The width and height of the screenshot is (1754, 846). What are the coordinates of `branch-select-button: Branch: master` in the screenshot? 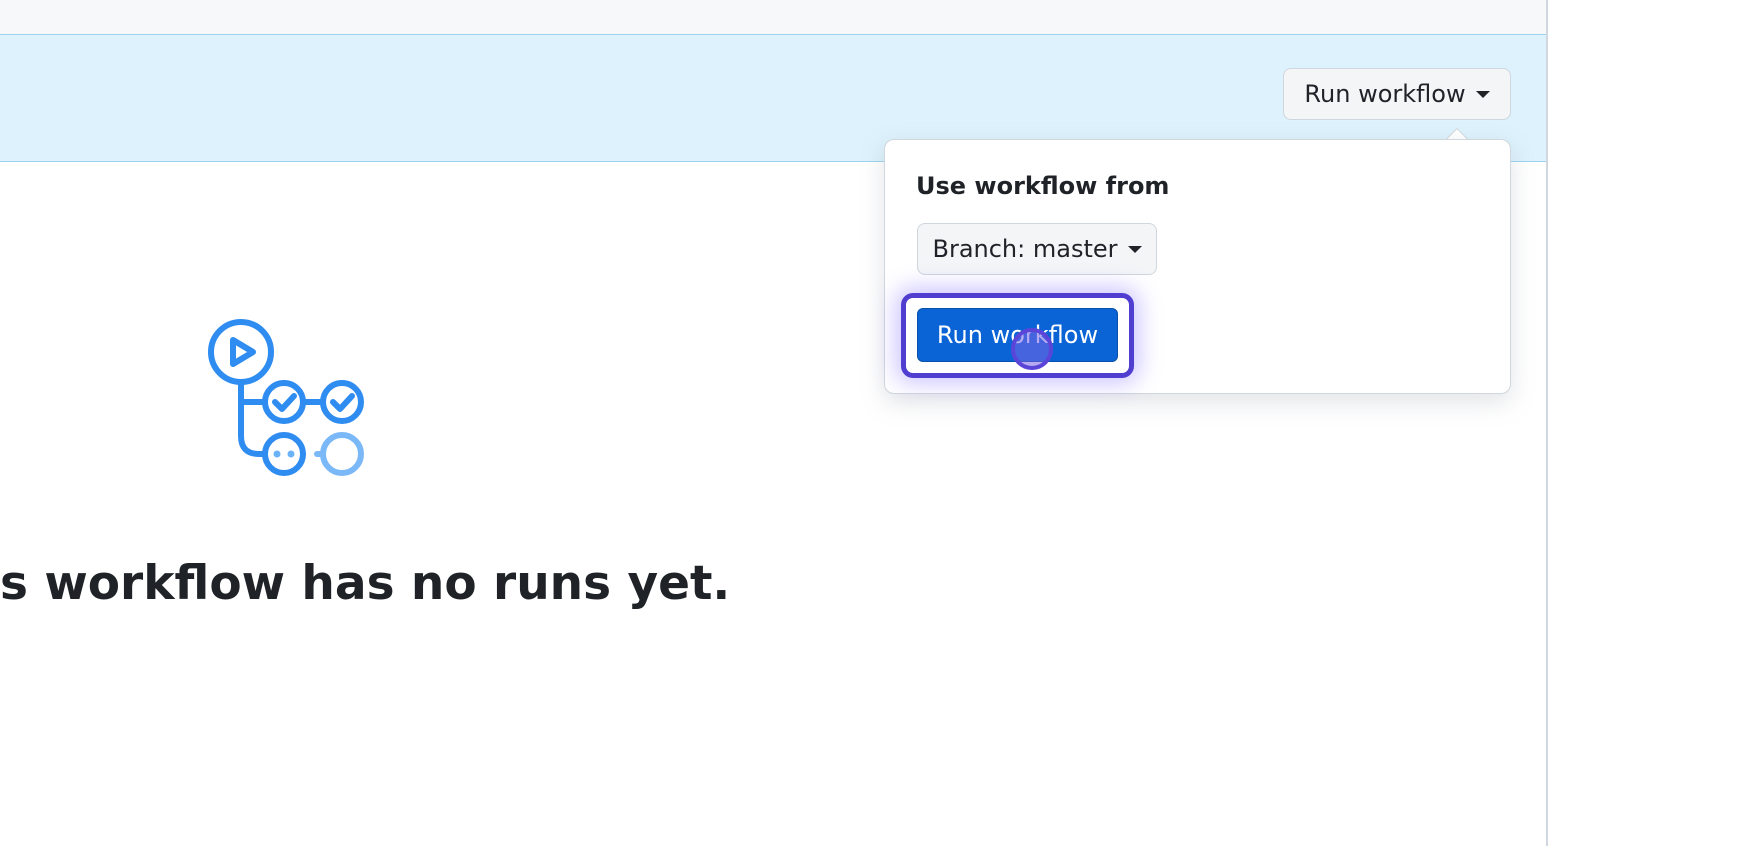 It's located at (1037, 249).